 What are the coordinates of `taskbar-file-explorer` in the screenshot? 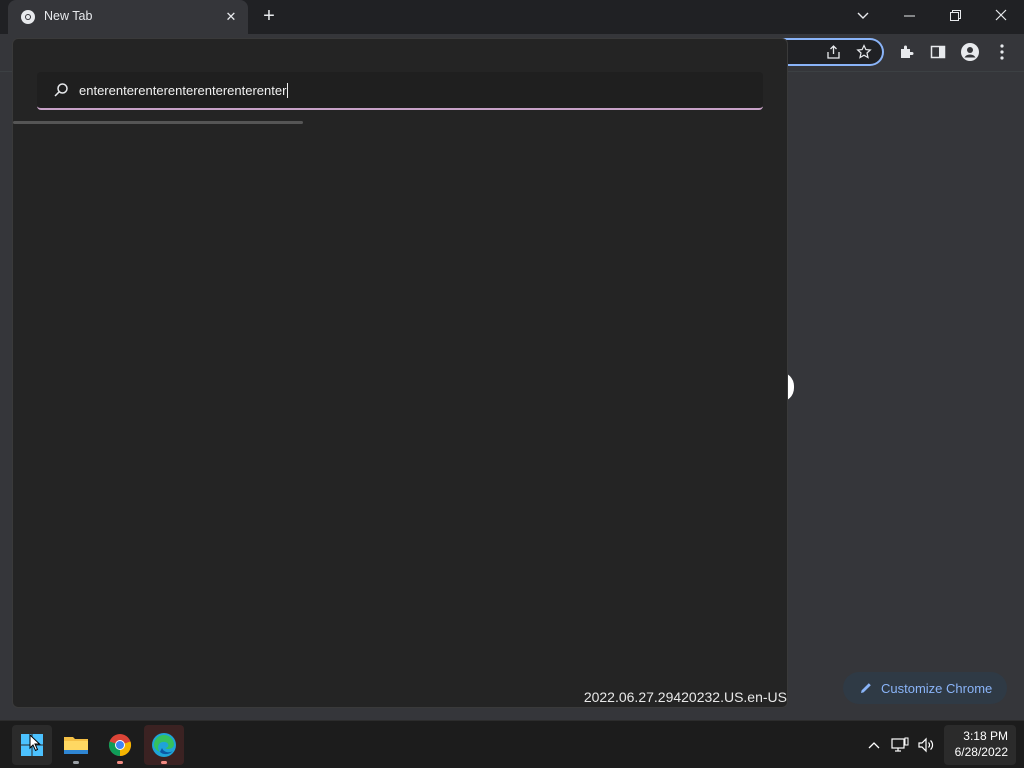 It's located at (76, 745).